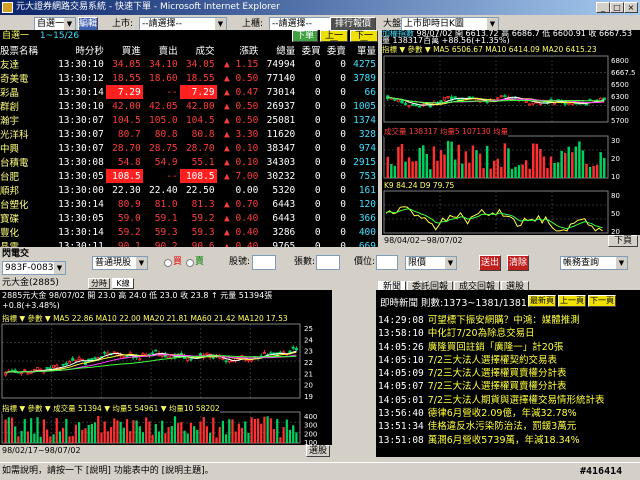  Describe the element at coordinates (189, 176) in the screenshot. I see `quote-row: 台肥 13:30:05 108.5 -- 108.5 ▲ 7.00 30232 0 0 753` at that location.